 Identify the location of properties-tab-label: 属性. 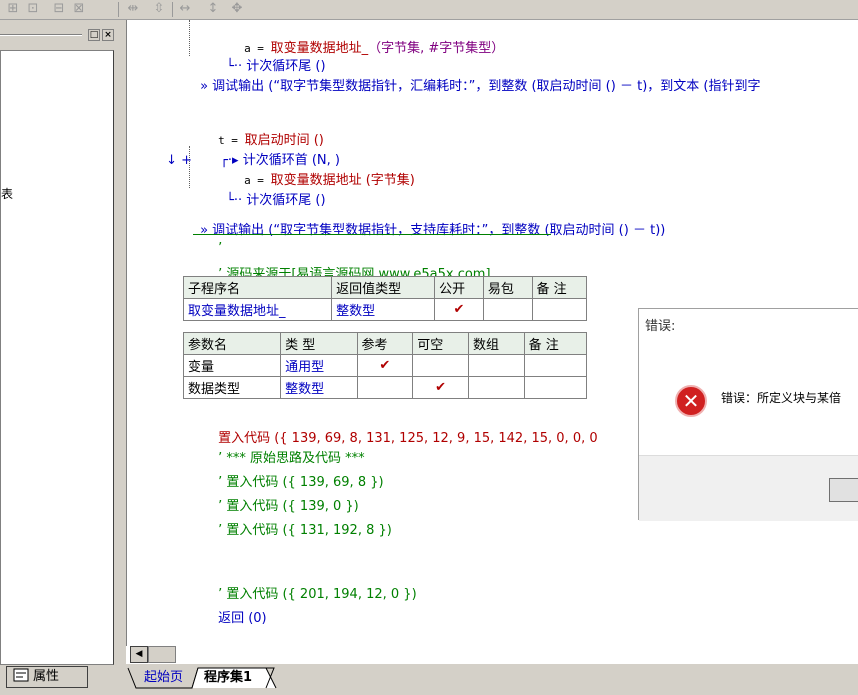
(46, 676).